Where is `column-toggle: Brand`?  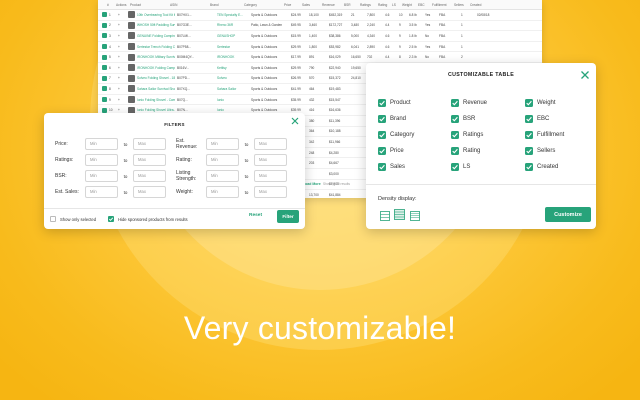
column-toggle: Brand is located at coordinates (392, 118).